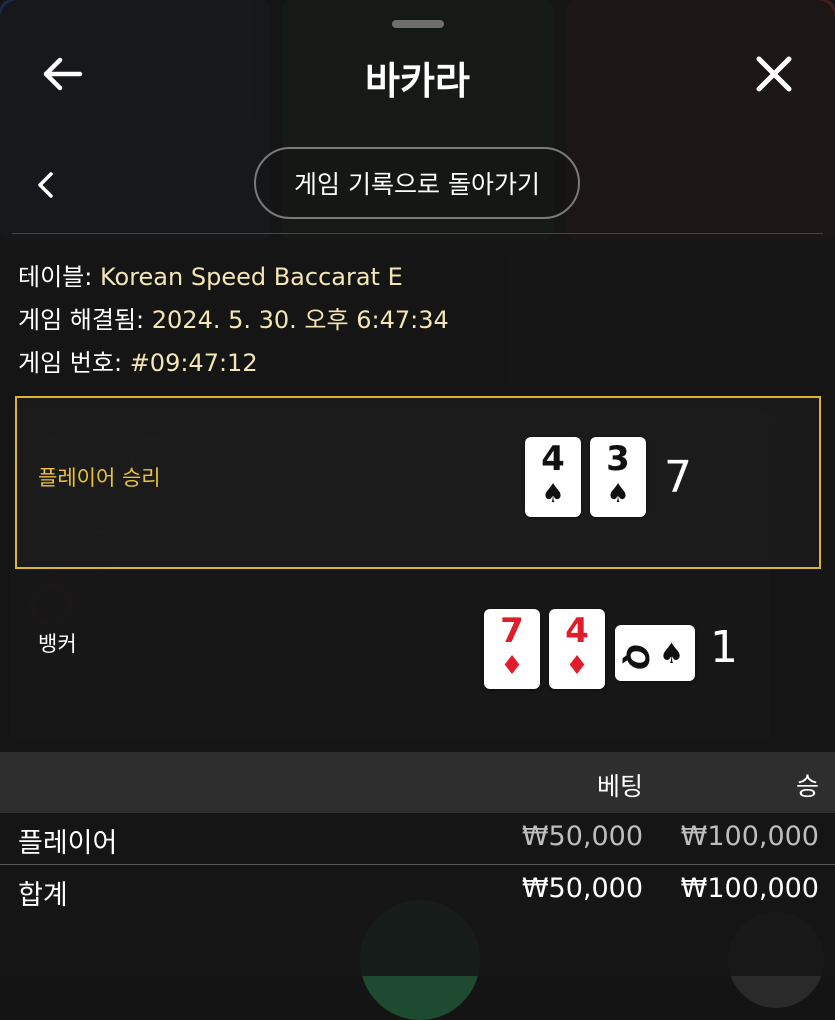 Image resolution: width=835 pixels, height=1020 pixels. Describe the element at coordinates (749, 888) in the screenshot. I see `total-win-amount: ₩100,000` at that location.